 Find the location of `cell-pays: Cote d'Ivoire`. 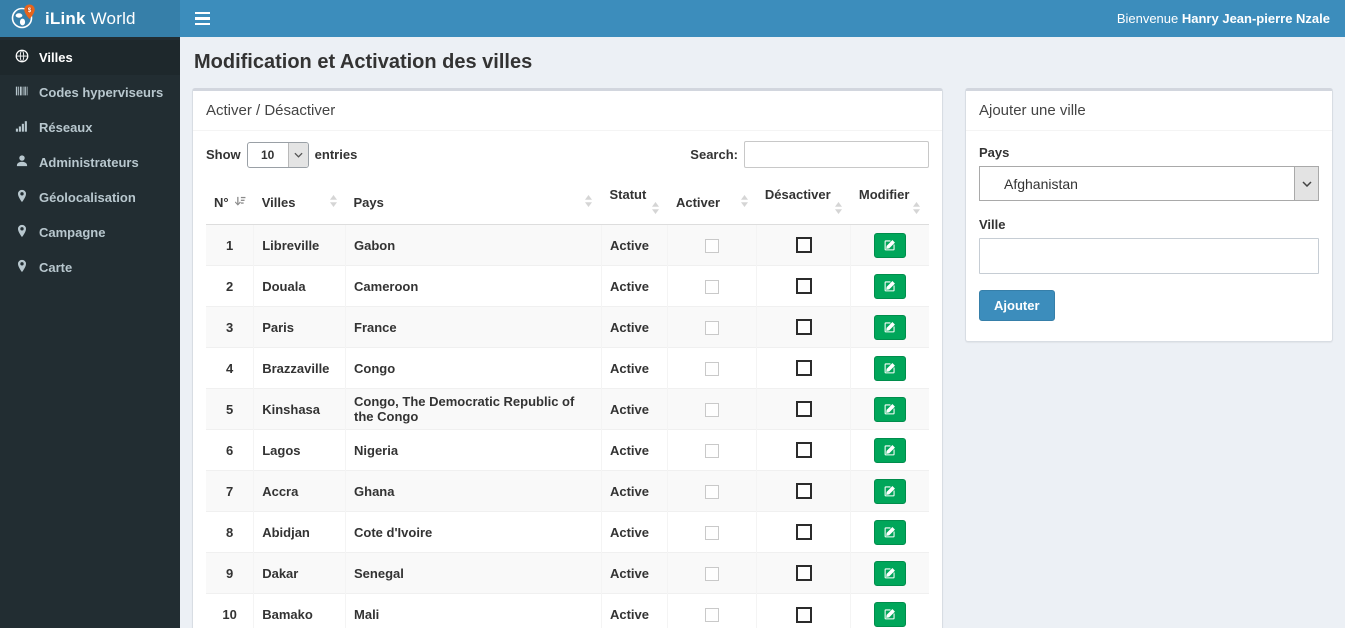

cell-pays: Cote d'Ivoire is located at coordinates (473, 532).